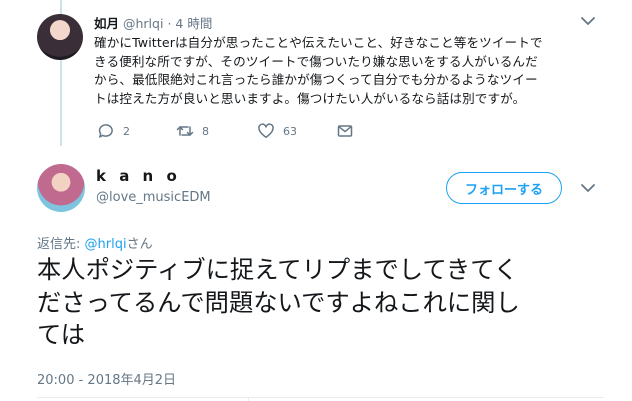 Image resolution: width=632 pixels, height=401 pixels. I want to click on reply-author-handle: @hrlqi, so click(143, 23).